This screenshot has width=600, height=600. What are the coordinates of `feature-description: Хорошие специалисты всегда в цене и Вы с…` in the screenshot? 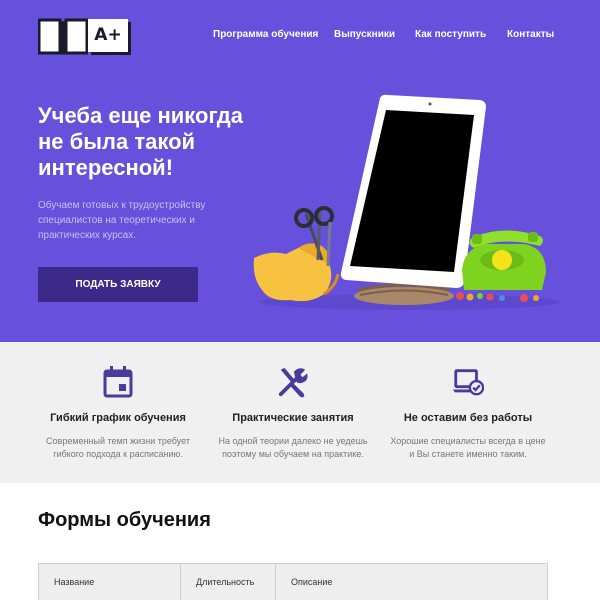 It's located at (468, 448).